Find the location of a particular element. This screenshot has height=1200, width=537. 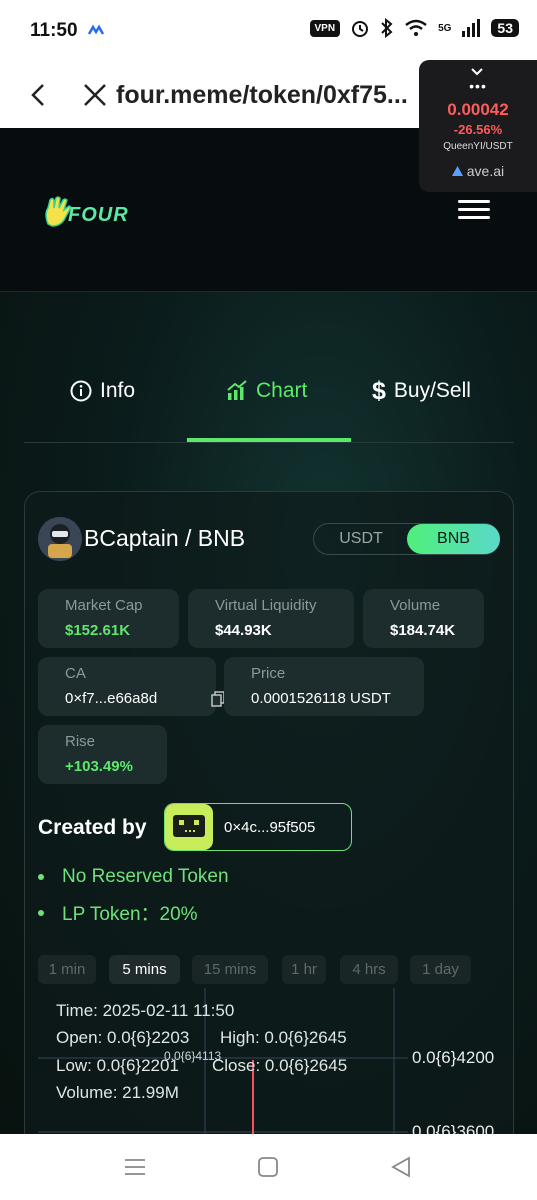

hamburger-menu-icon is located at coordinates (474, 210).